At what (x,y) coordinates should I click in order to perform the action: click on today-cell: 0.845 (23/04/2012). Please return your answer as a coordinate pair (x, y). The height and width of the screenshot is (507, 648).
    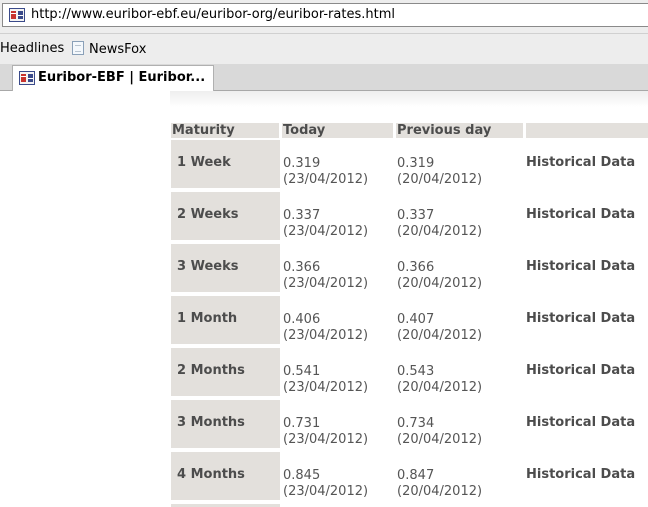
    Looking at the image, I should click on (325, 484).